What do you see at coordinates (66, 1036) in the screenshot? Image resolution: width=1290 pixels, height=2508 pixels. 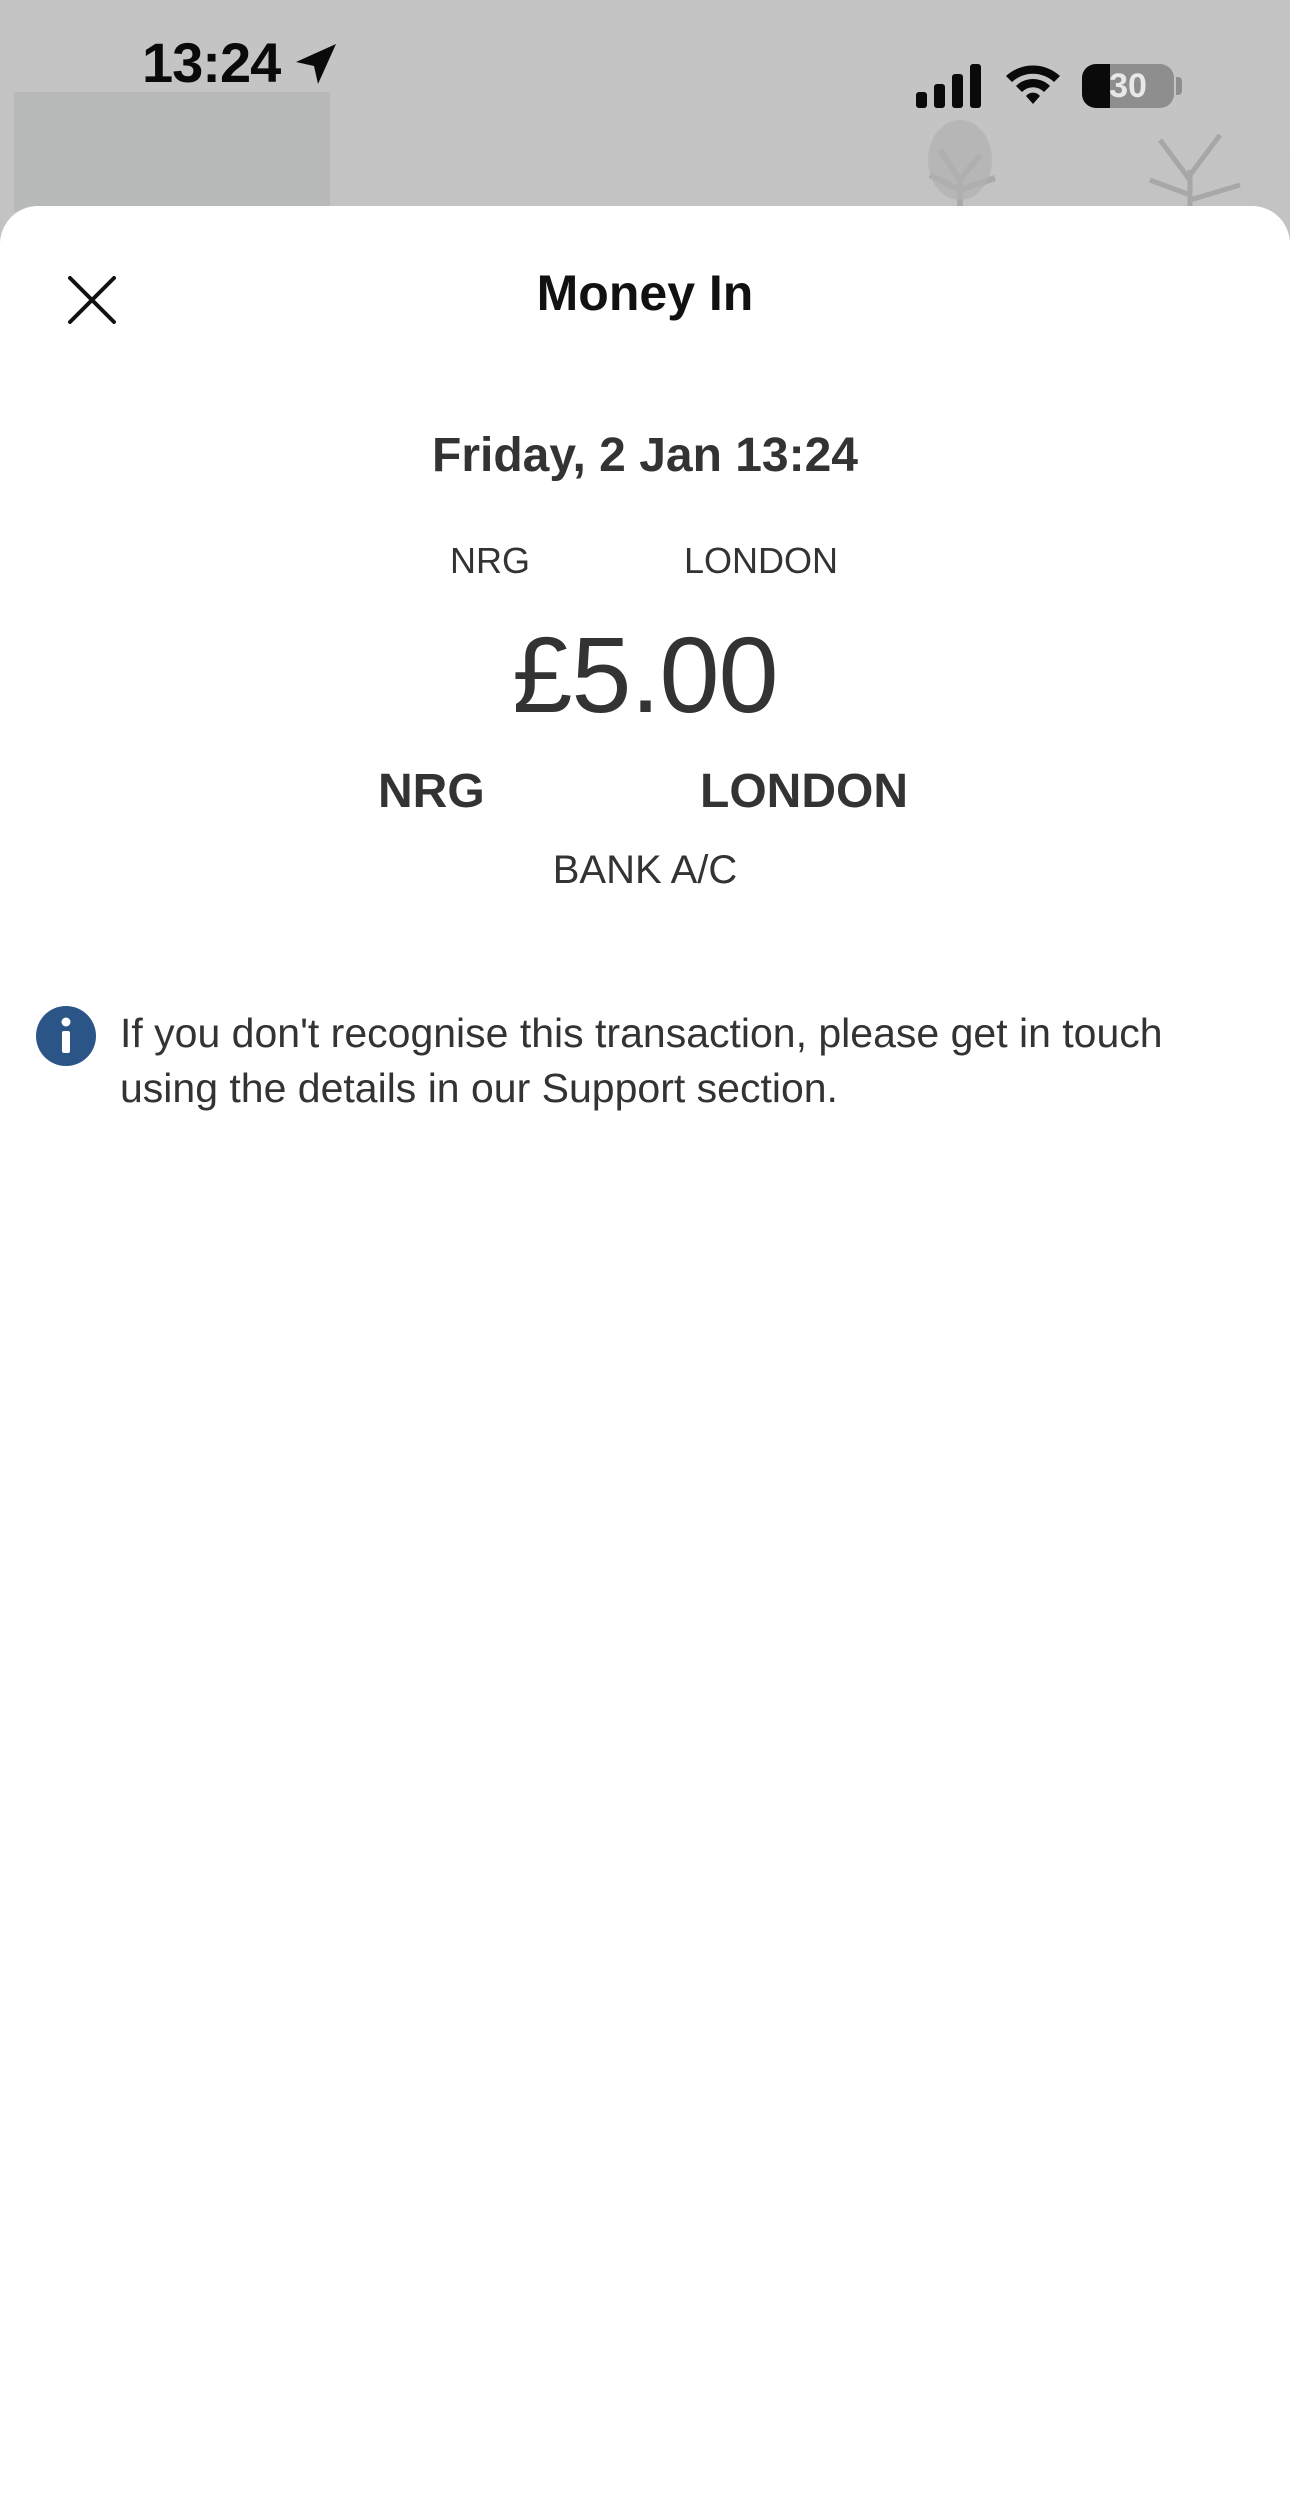 I see `info-icon` at bounding box center [66, 1036].